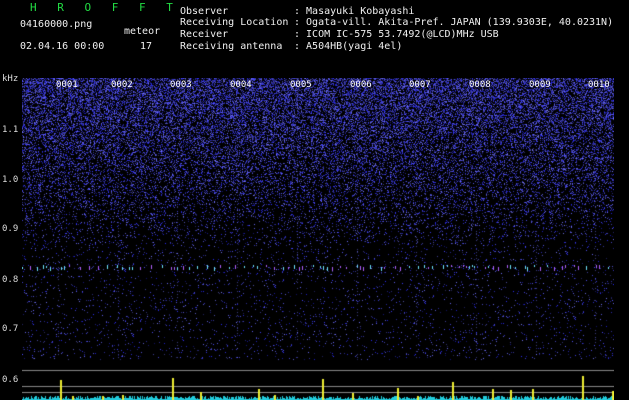 The image size is (629, 400). Describe the element at coordinates (122, 85) in the screenshot. I see `minute-label: 0002` at that location.